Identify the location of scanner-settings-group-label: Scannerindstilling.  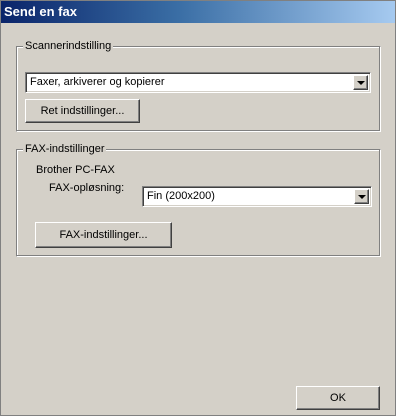
(68, 46).